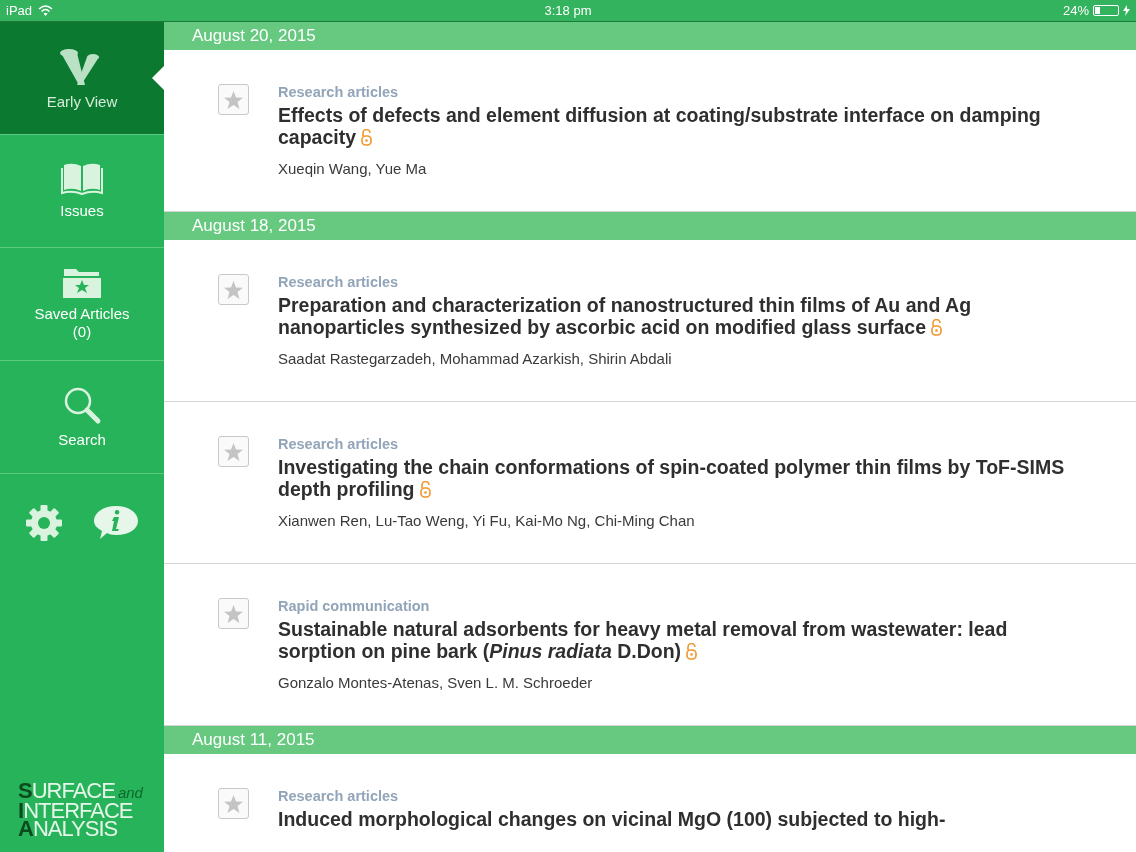  Describe the element at coordinates (158, 78) in the screenshot. I see `selection-pointer` at that location.